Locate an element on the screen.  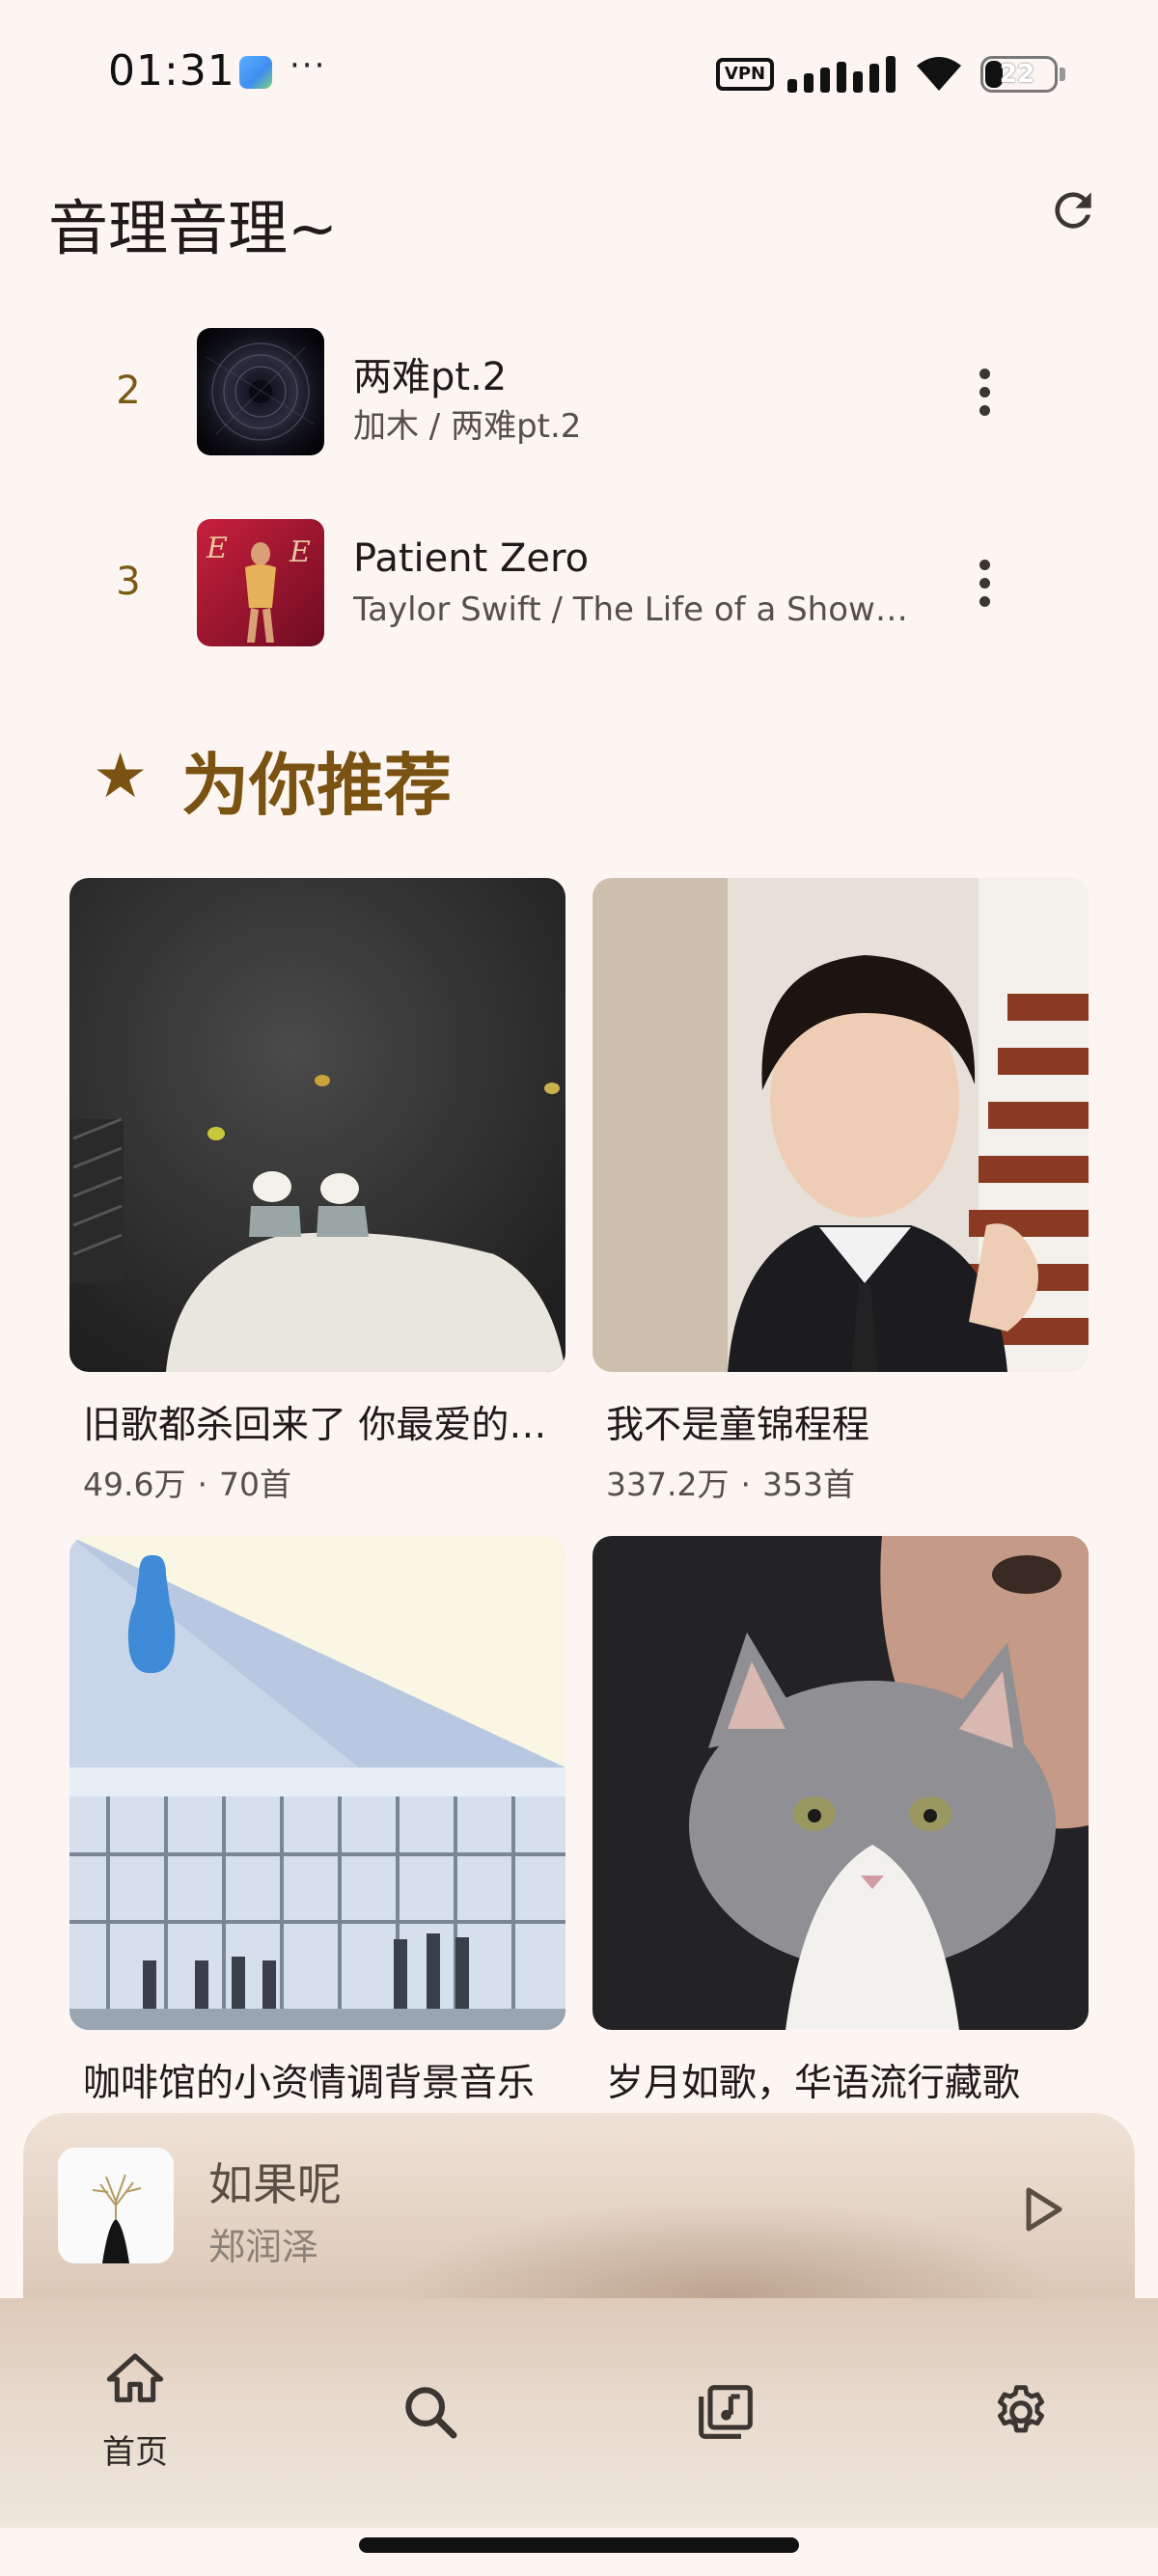
now-playing-artist: 郑润泽 is located at coordinates (263, 2247).